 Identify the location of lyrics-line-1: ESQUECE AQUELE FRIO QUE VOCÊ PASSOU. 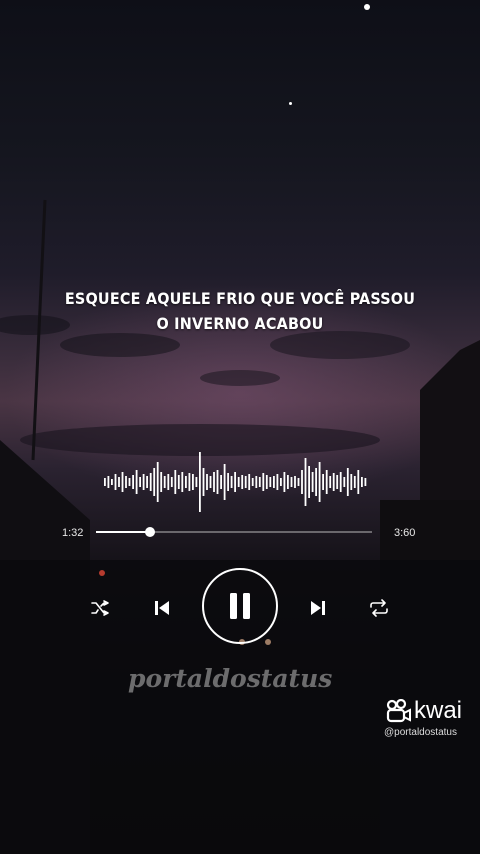
(240, 298).